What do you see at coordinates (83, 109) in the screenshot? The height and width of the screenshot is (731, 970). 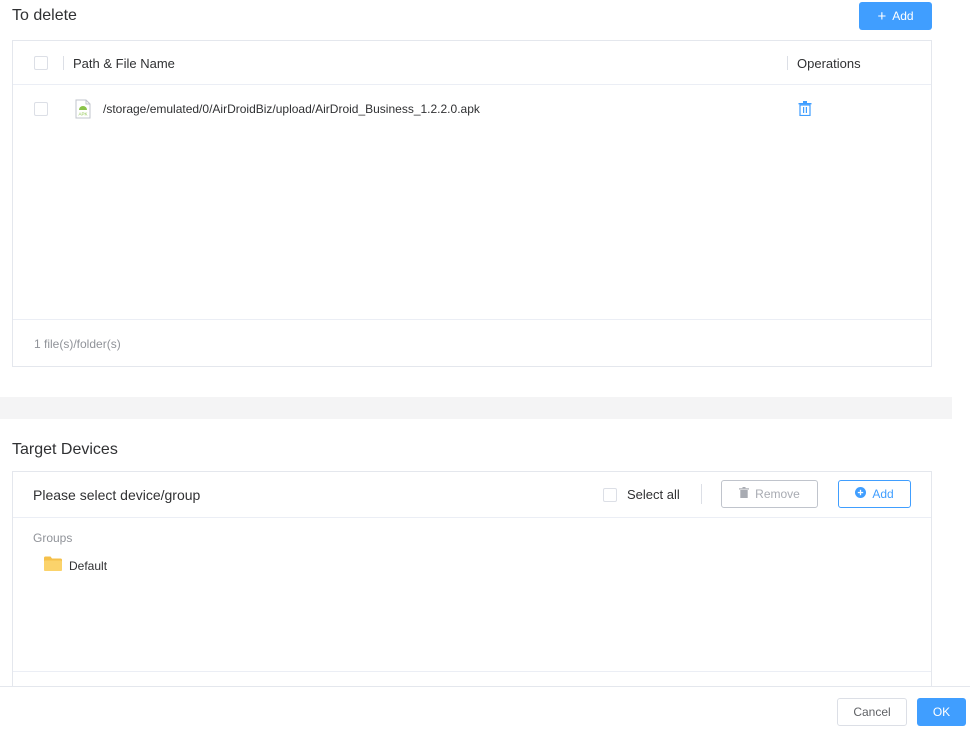 I see `apk-file-icon: APK` at bounding box center [83, 109].